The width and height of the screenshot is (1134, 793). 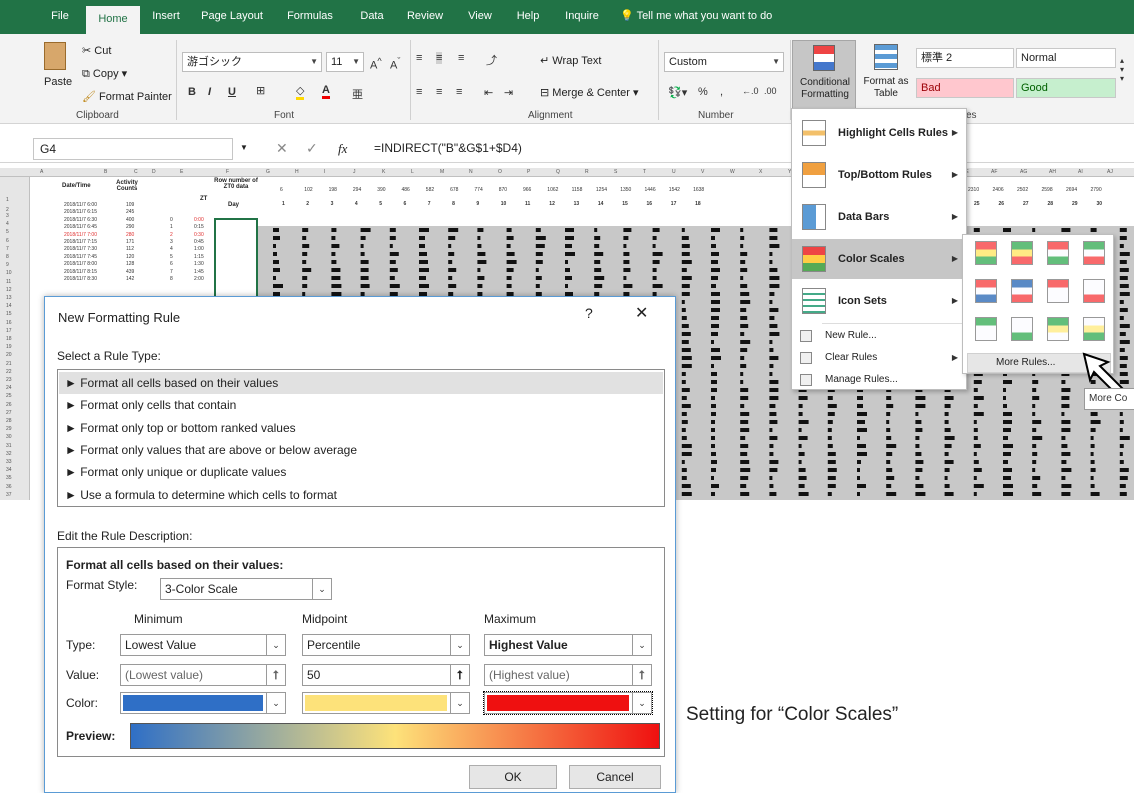 I want to click on column-header: T, so click(x=644, y=172).